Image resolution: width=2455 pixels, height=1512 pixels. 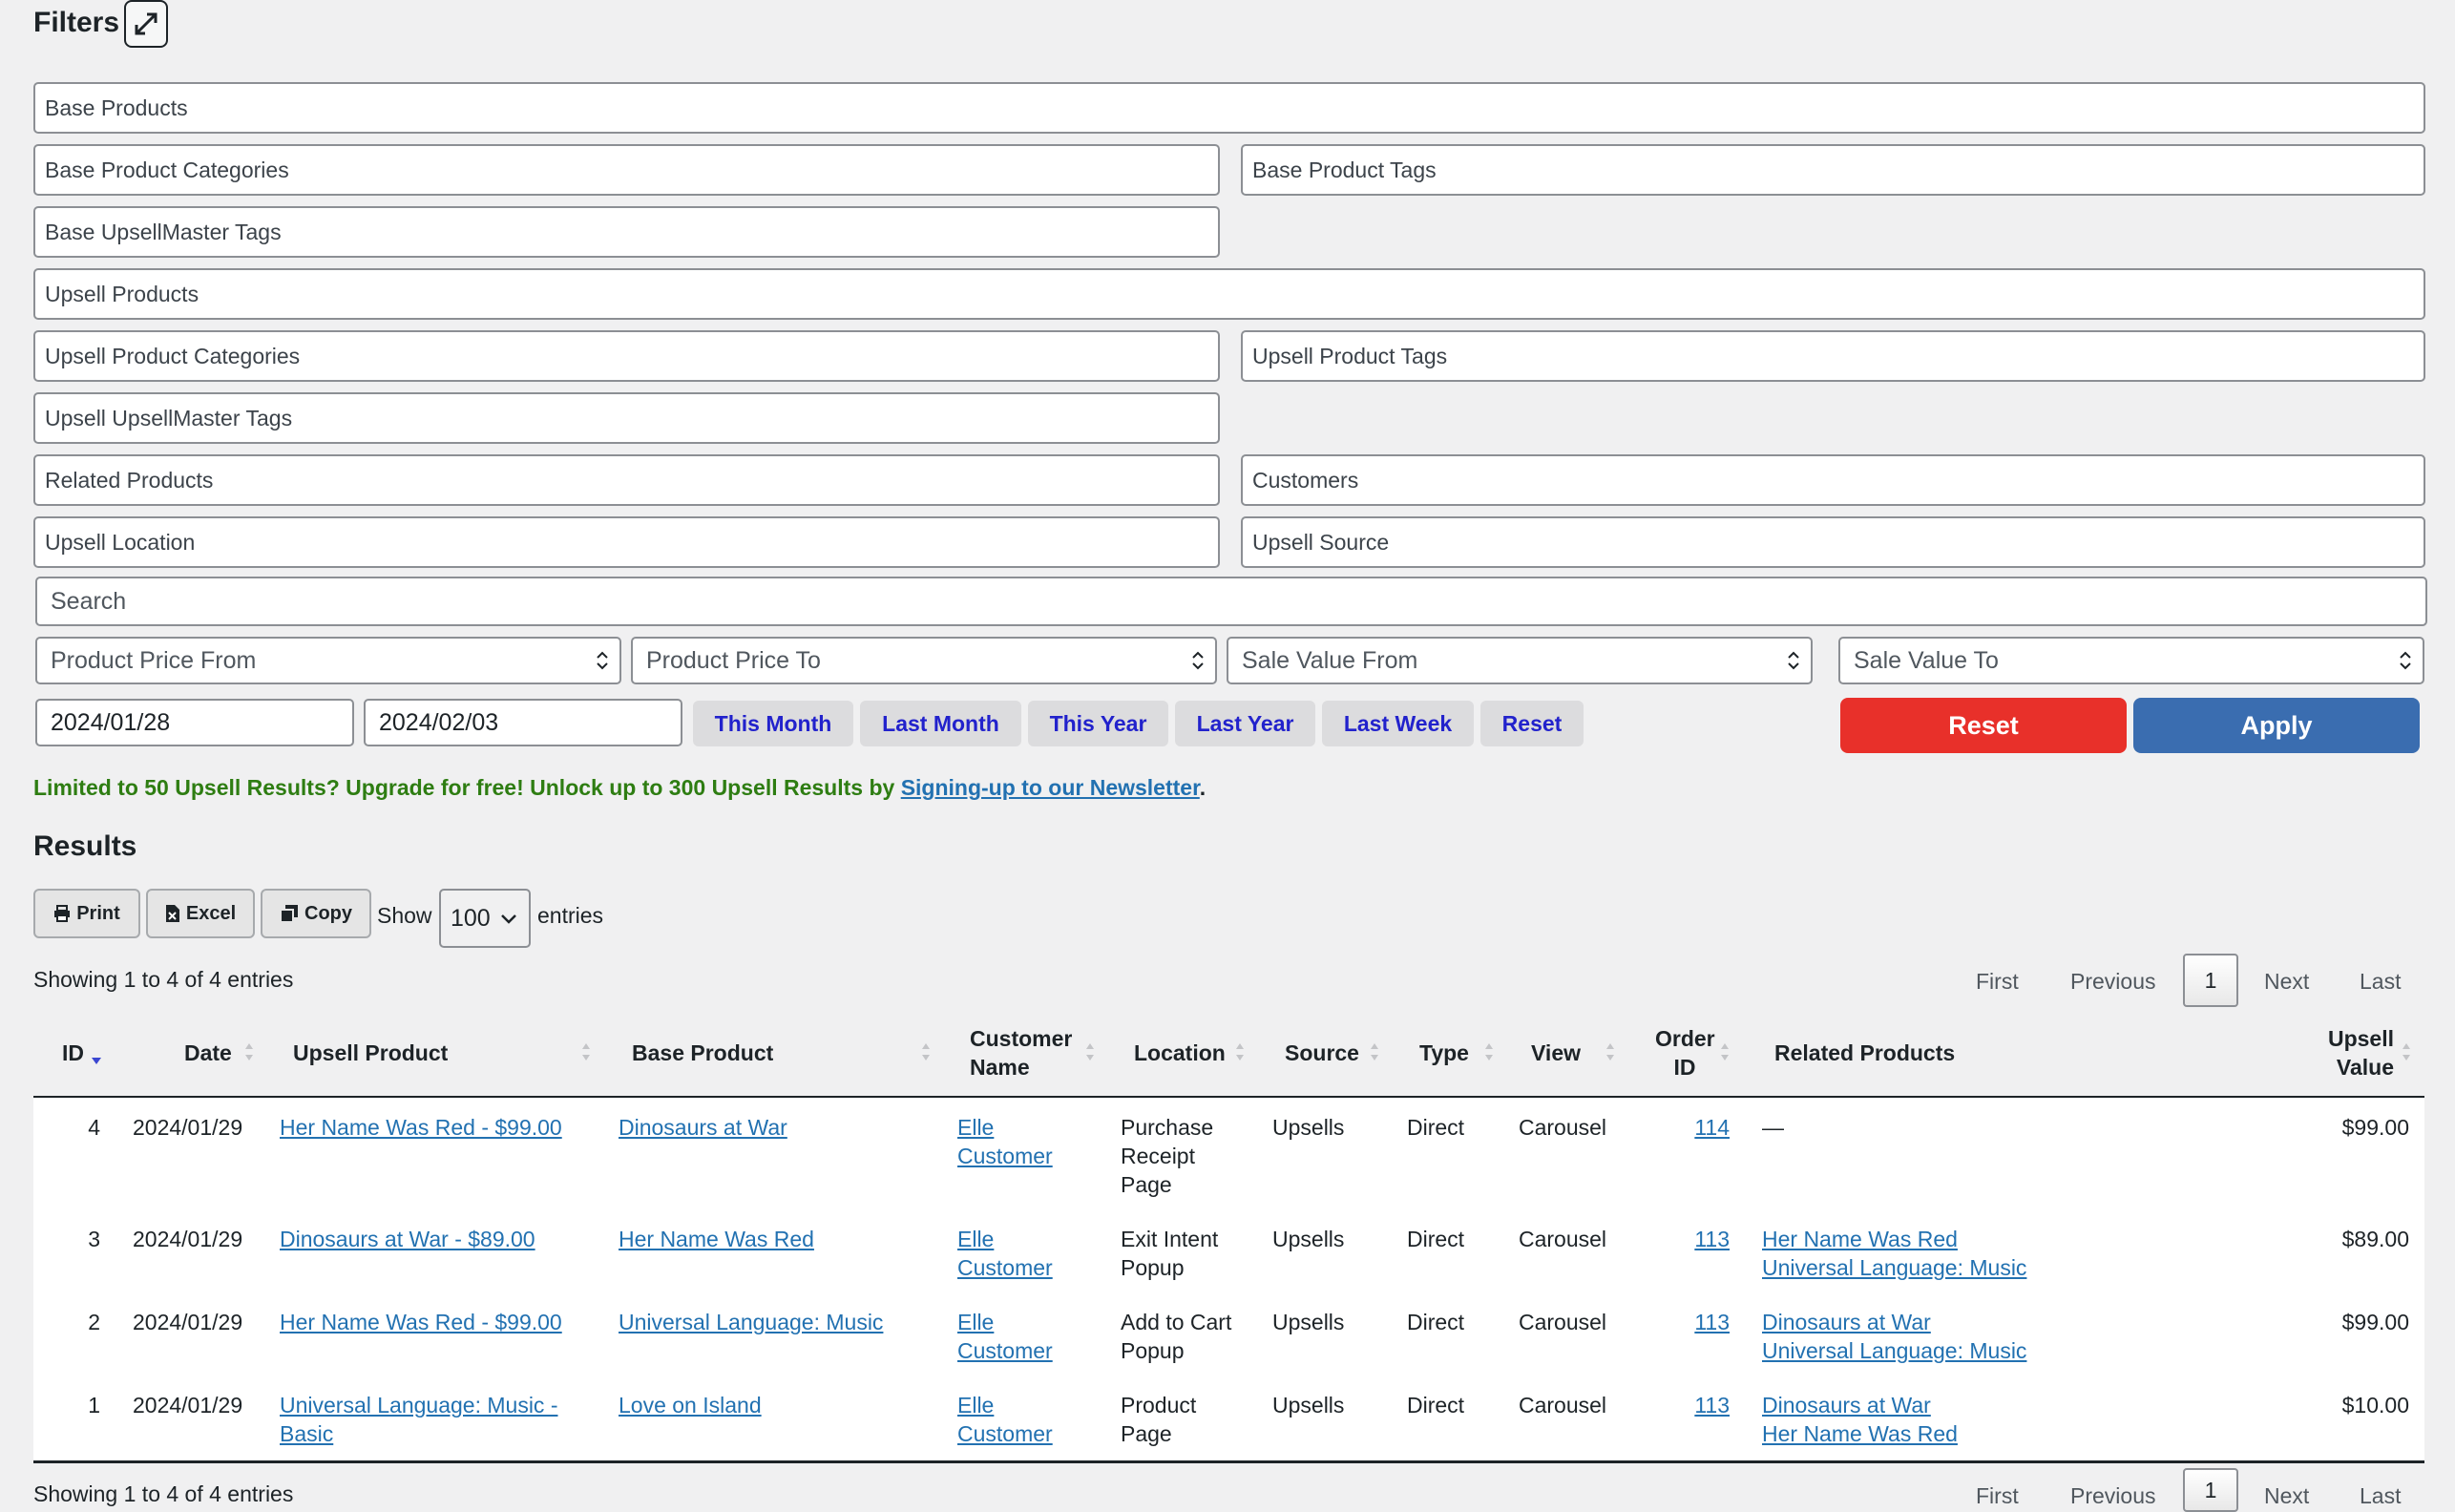 I want to click on pager-last-top: Last, so click(x=2381, y=982).